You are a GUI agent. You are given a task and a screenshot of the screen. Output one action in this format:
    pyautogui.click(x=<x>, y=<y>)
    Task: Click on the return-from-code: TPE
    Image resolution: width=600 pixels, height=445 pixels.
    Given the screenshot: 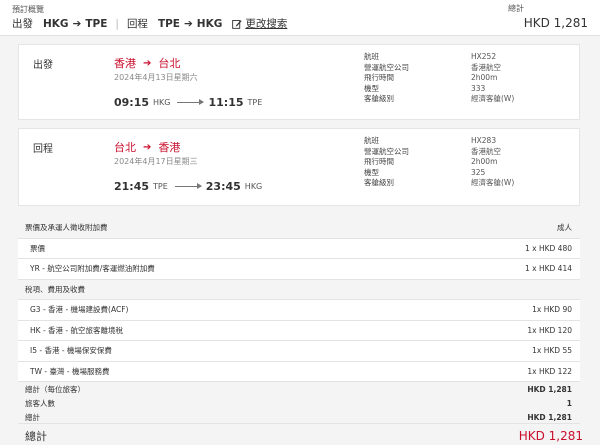 What is the action you would take?
    pyautogui.click(x=168, y=23)
    